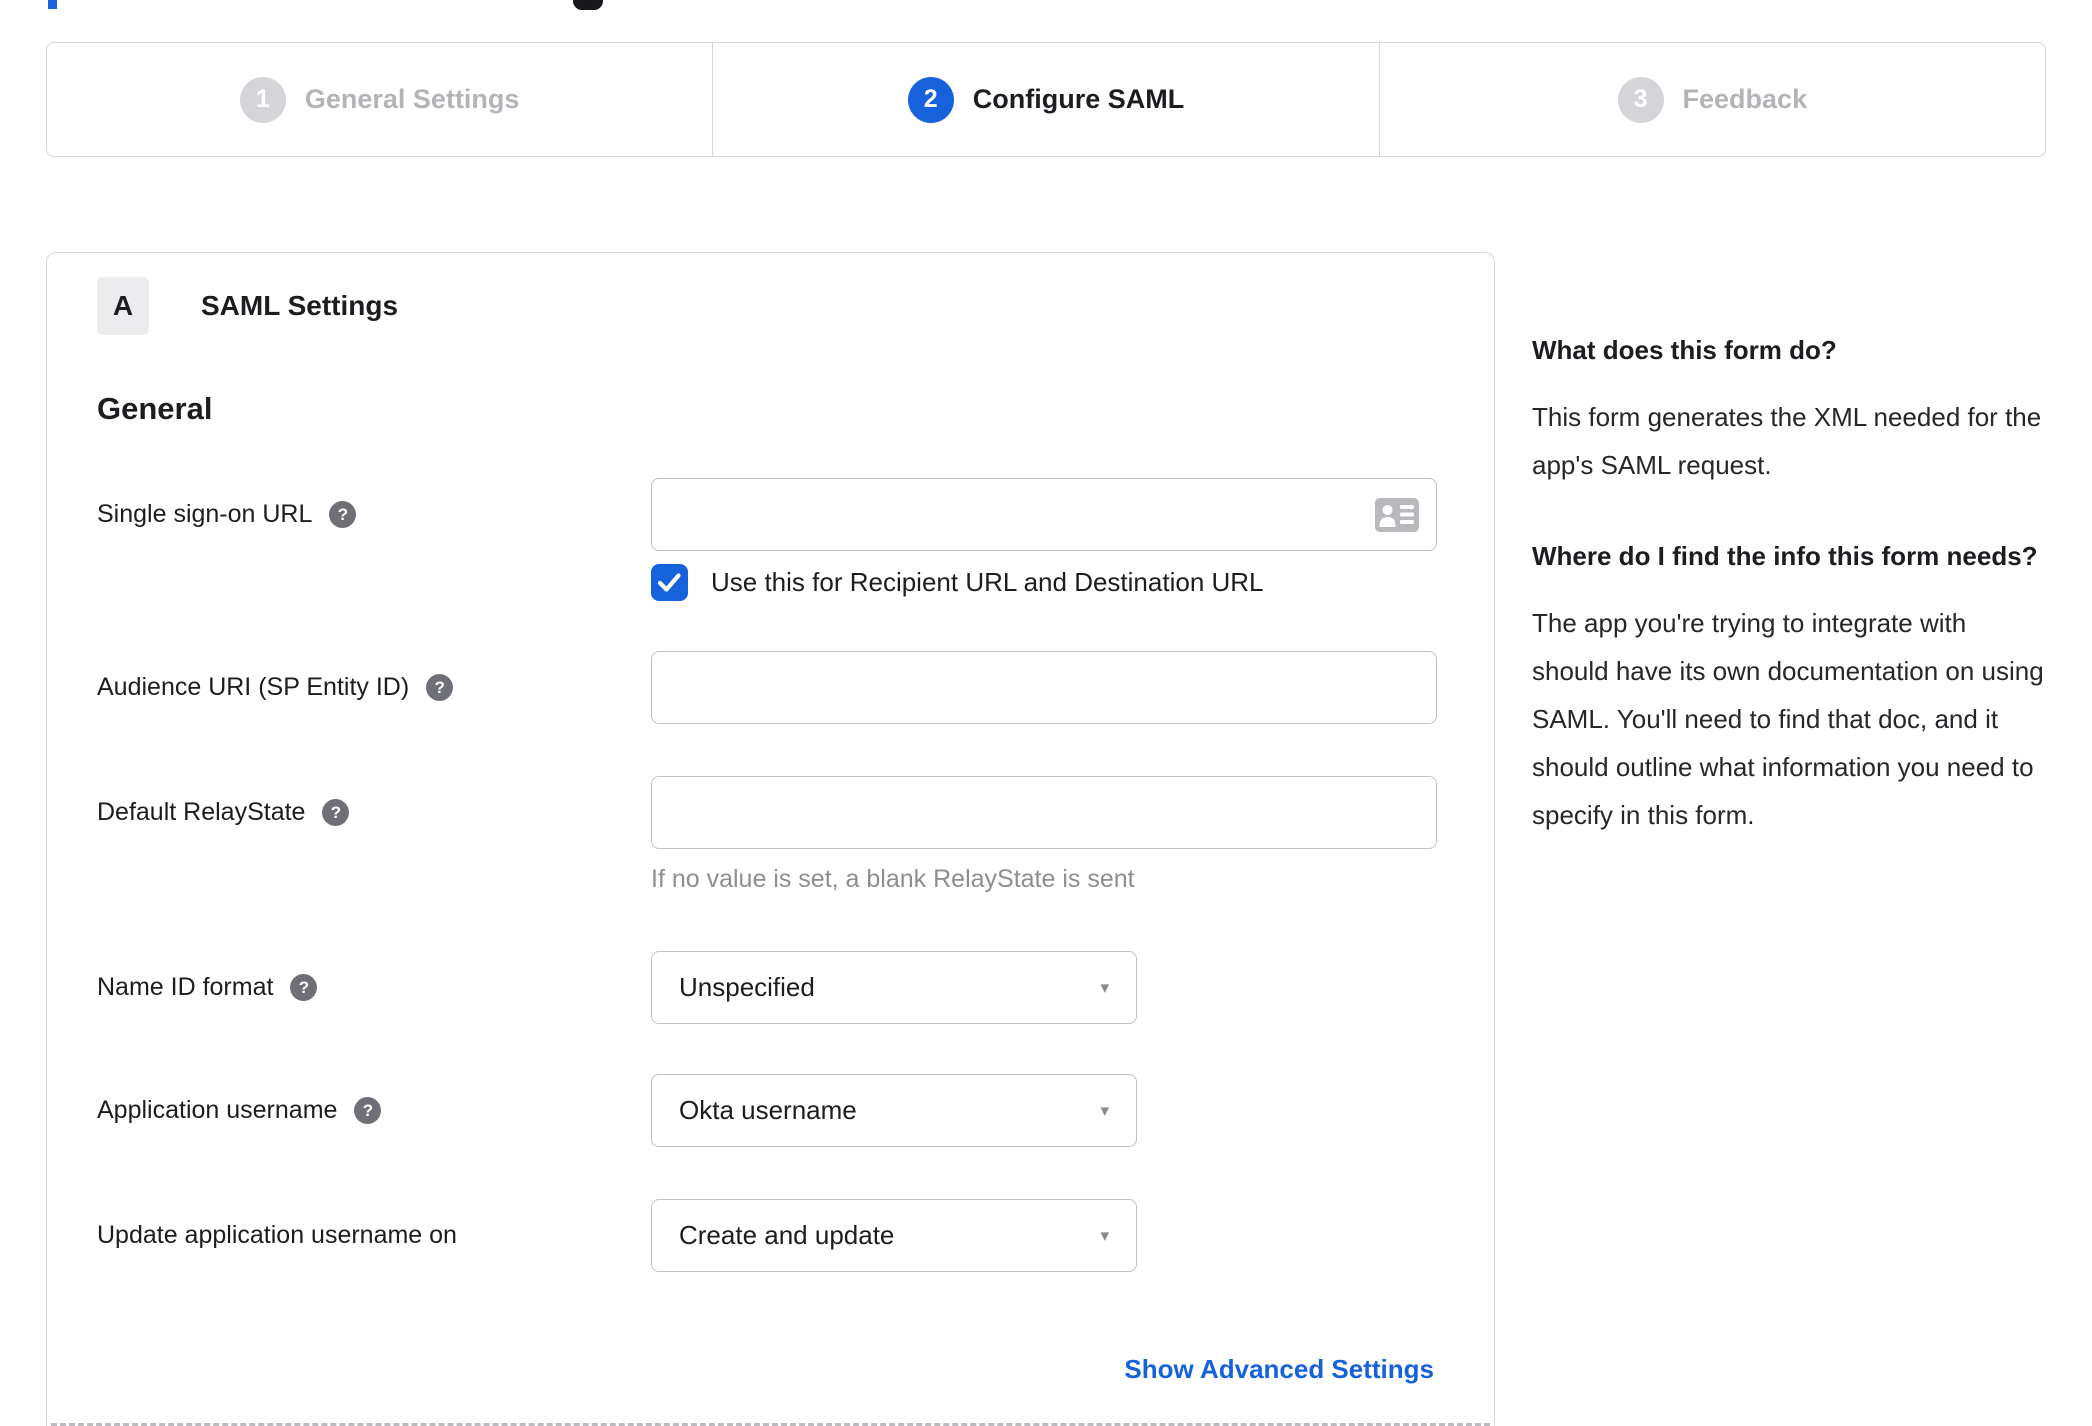 This screenshot has width=2092, height=1426. Describe the element at coordinates (123, 306) in the screenshot. I see `section-letter-badge: A` at that location.